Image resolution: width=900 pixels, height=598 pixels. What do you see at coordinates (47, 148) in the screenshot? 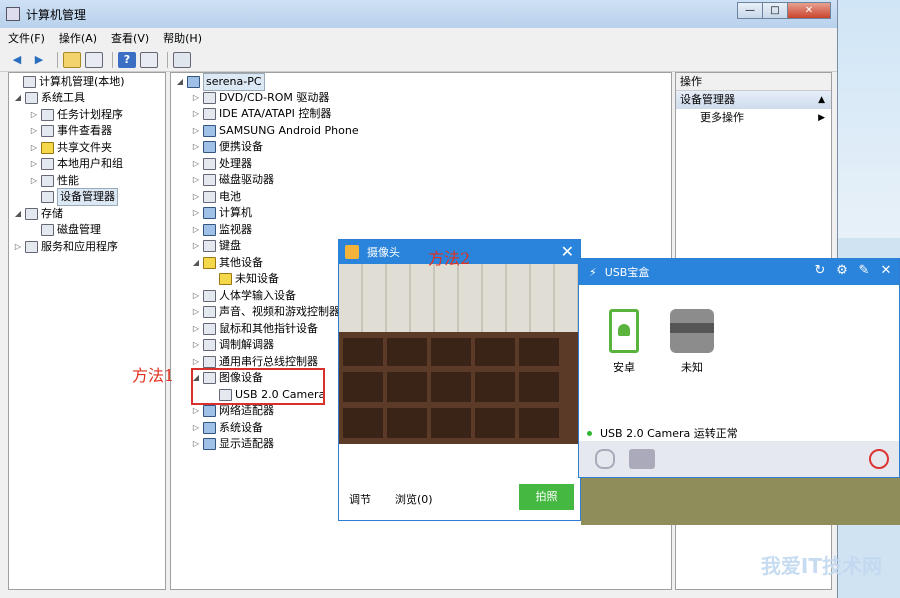
I see `shared-folder-icon` at bounding box center [47, 148].